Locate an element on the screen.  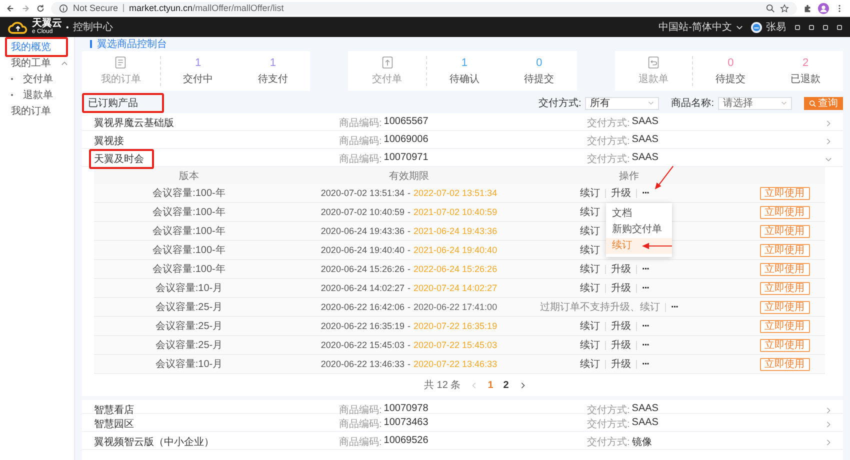
avatar-icon is located at coordinates (756, 27).